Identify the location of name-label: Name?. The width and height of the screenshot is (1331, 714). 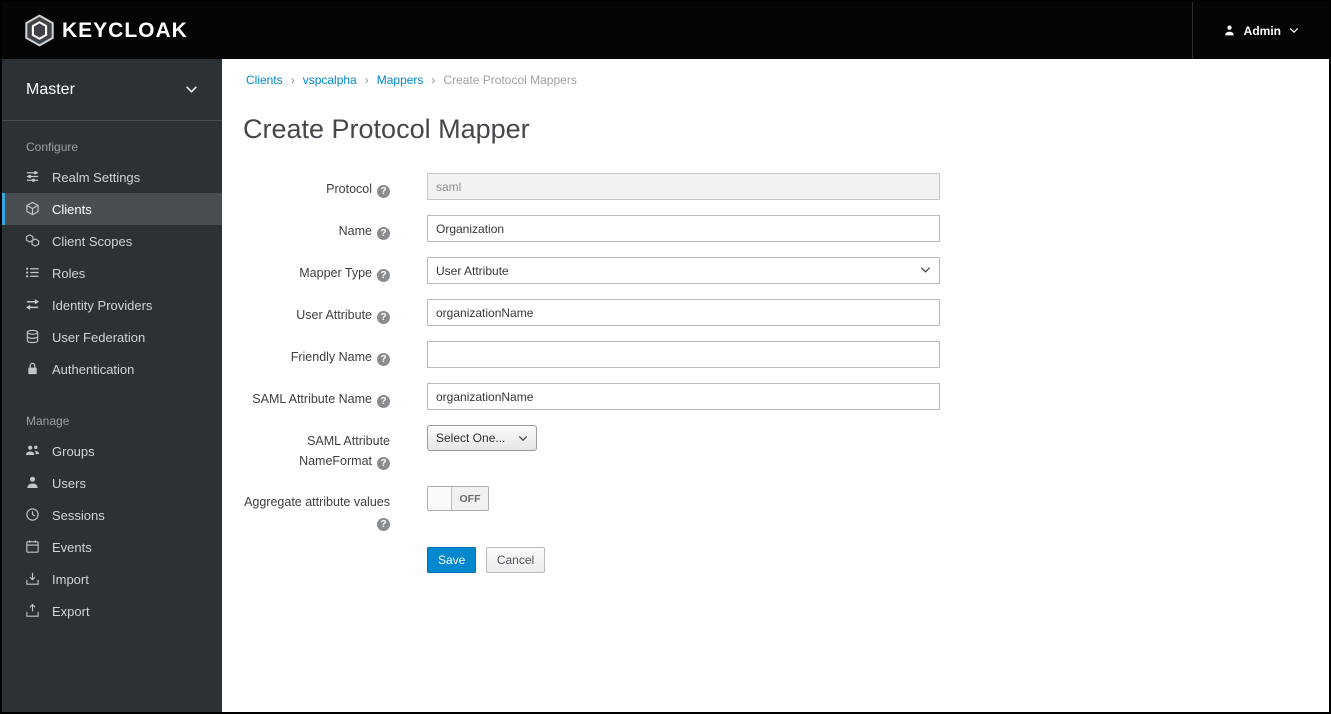
(315, 228).